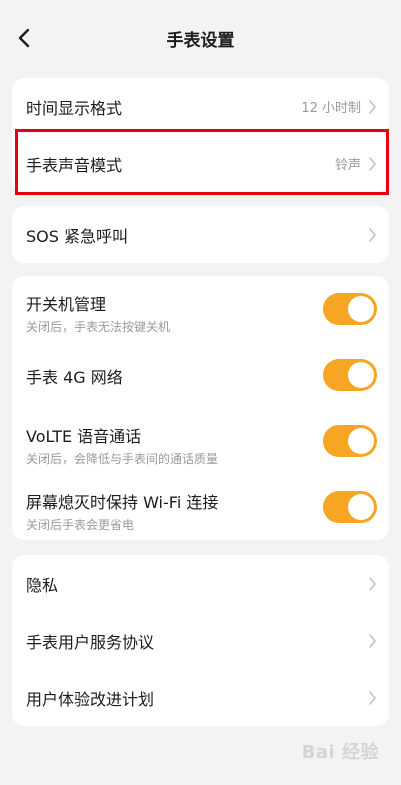  I want to click on wifi-keep-desc: 关闭后手表会更省电, so click(80, 525).